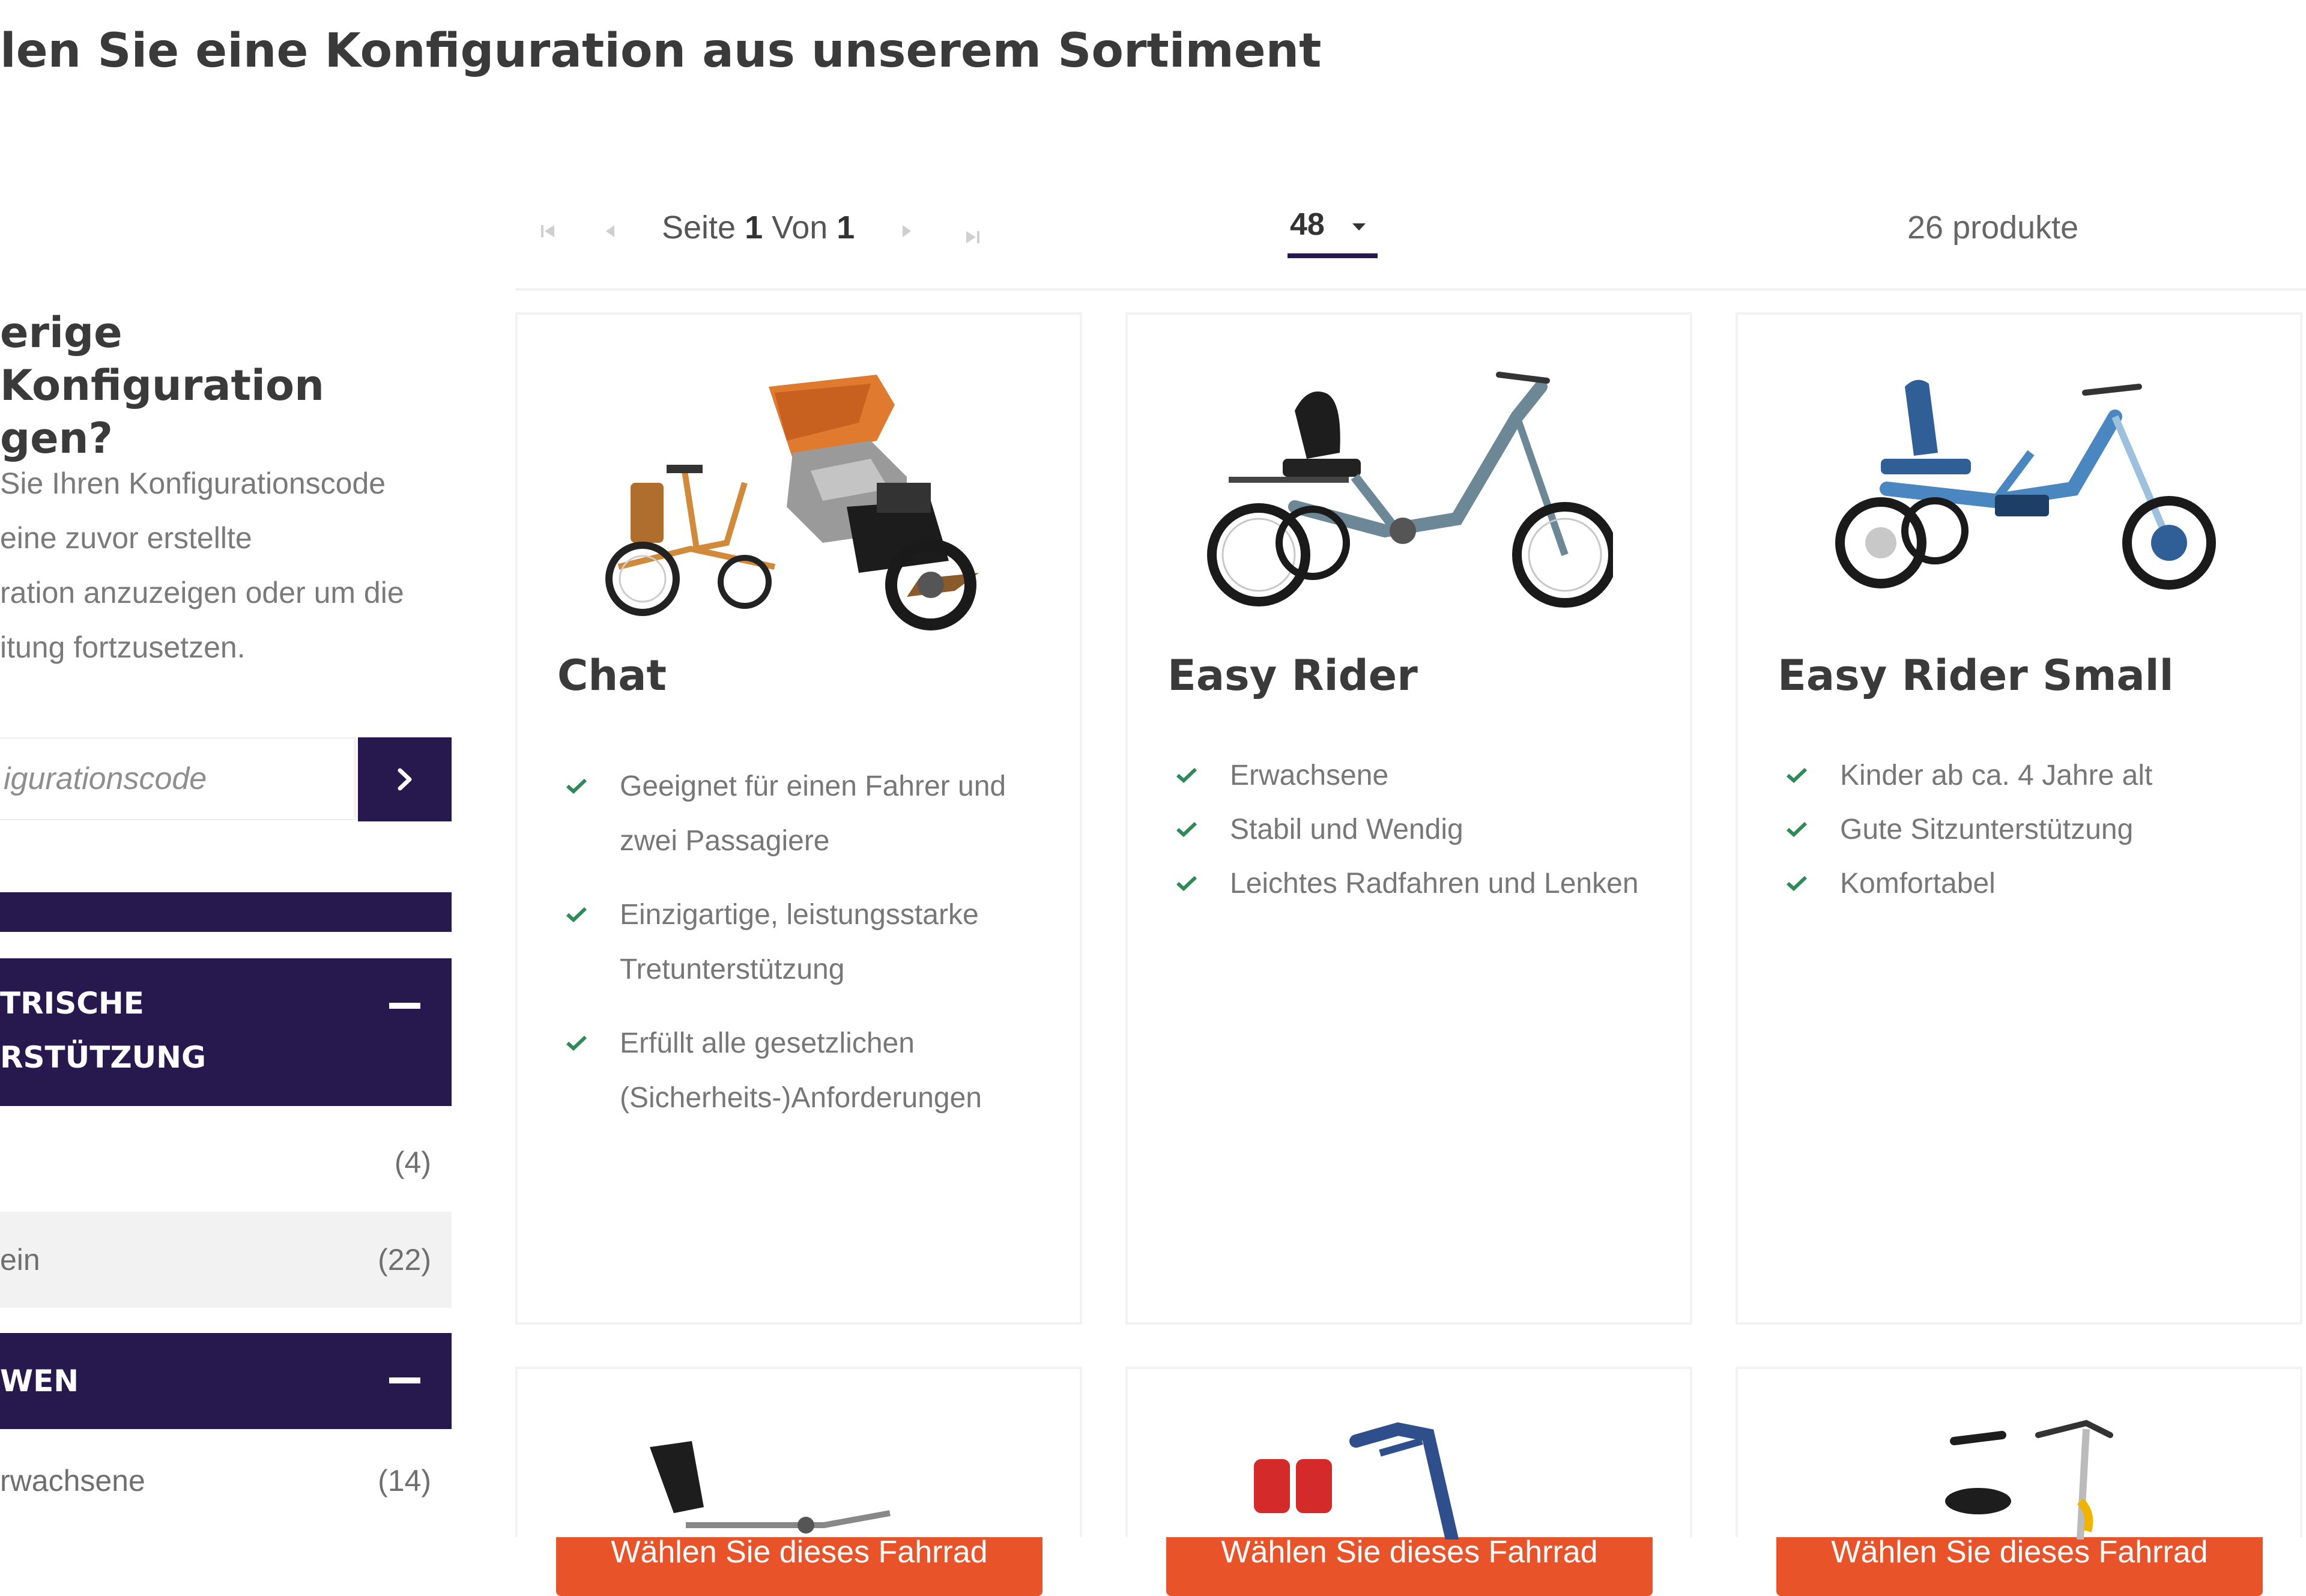 This screenshot has width=2306, height=1596. Describe the element at coordinates (162, 385) in the screenshot. I see `config-heading: erige Konfiguration gen?` at that location.